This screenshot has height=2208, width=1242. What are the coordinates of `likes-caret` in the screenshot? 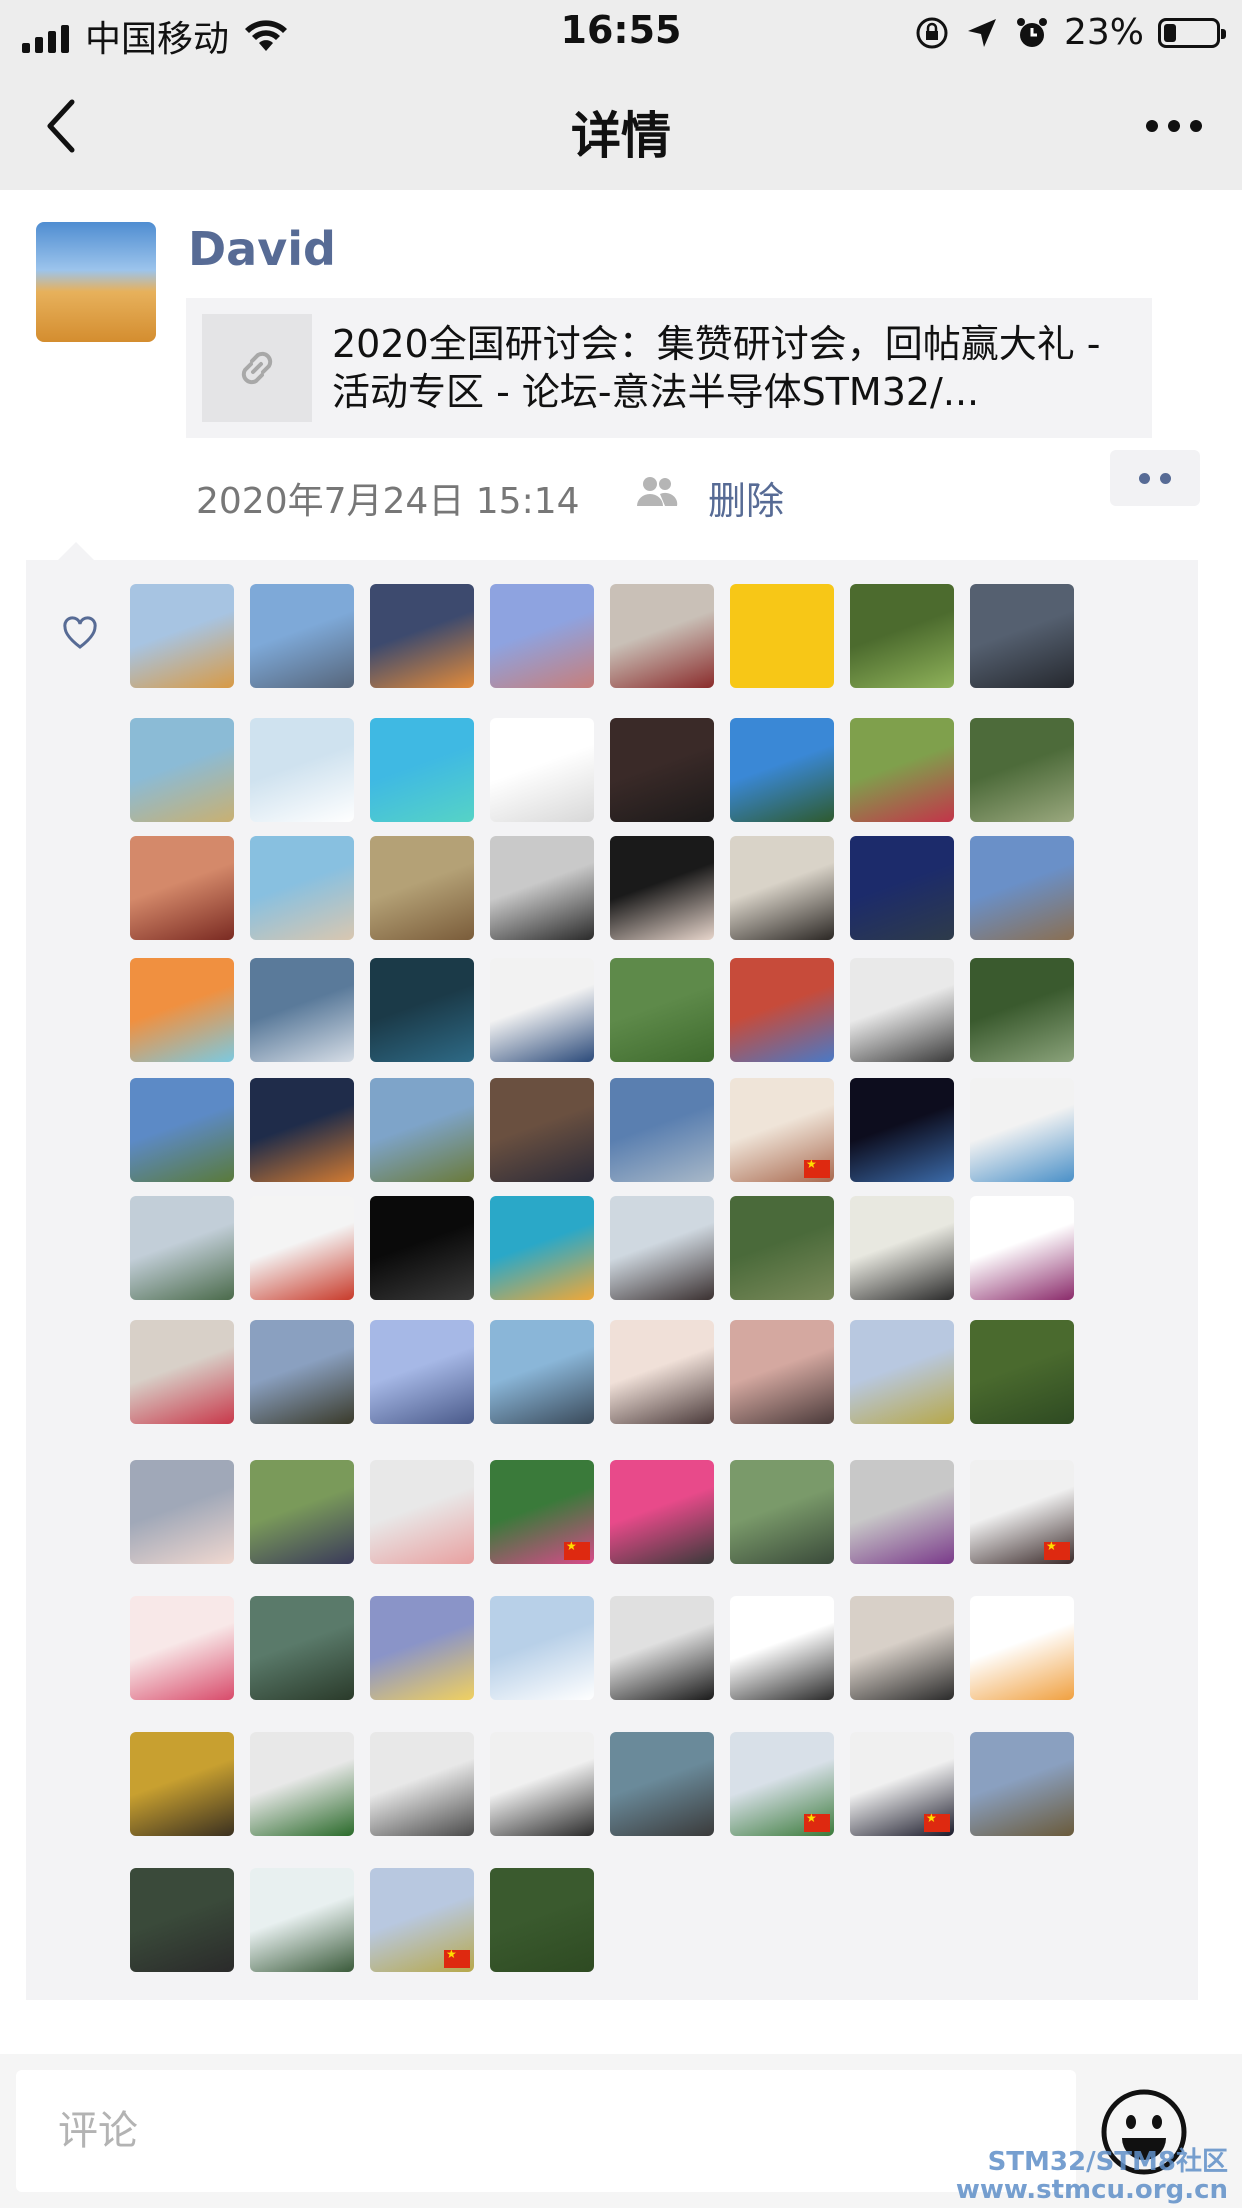 It's located at (76, 551).